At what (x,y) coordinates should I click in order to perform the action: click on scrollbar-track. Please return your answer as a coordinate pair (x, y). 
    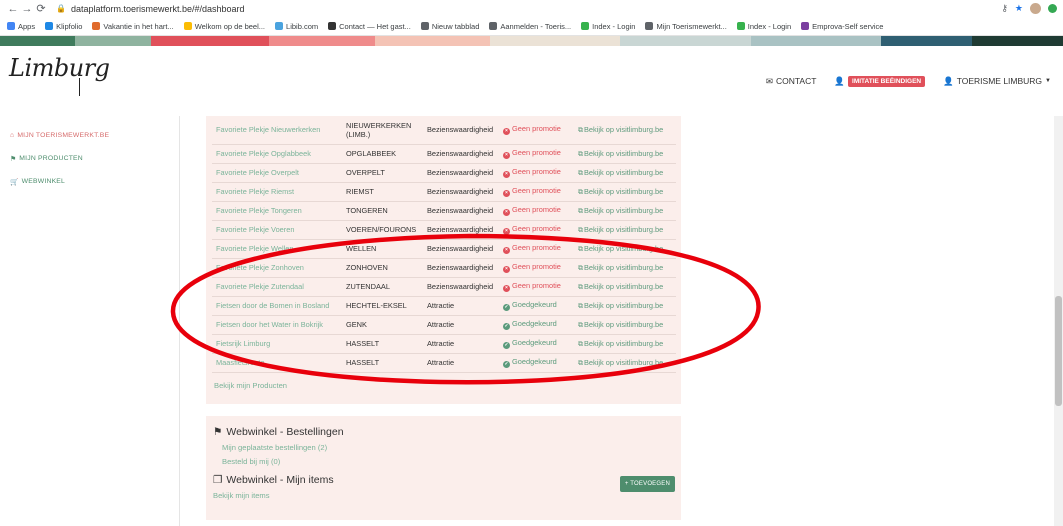
    Looking at the image, I should click on (1058, 321).